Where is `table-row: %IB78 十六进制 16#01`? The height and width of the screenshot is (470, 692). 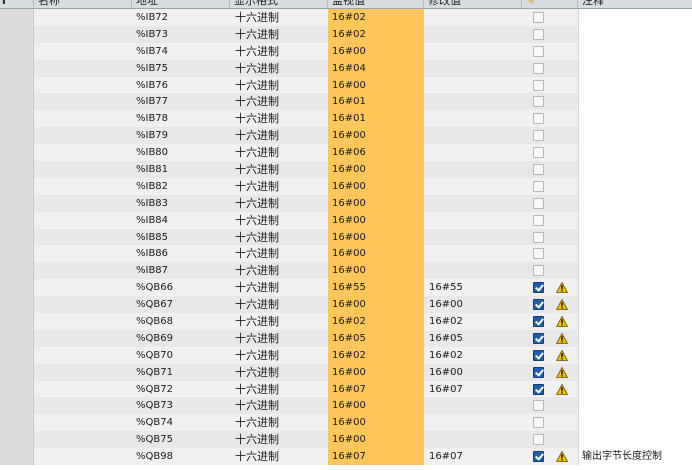 table-row: %IB78 十六进制 16#01 is located at coordinates (346, 119).